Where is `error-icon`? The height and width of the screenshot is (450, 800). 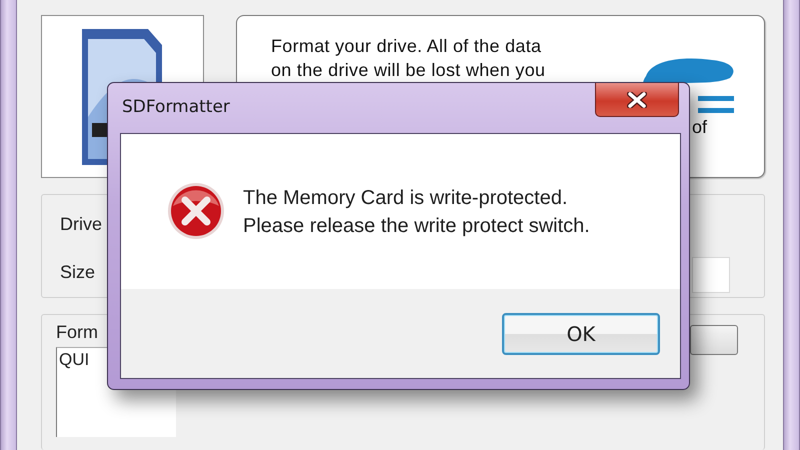 error-icon is located at coordinates (196, 211).